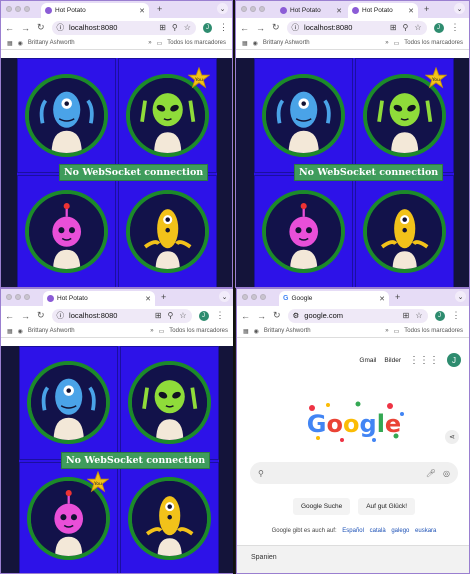 This screenshot has width=470, height=574. Describe the element at coordinates (321, 506) in the screenshot. I see `google-search-button: Google Suche` at that location.